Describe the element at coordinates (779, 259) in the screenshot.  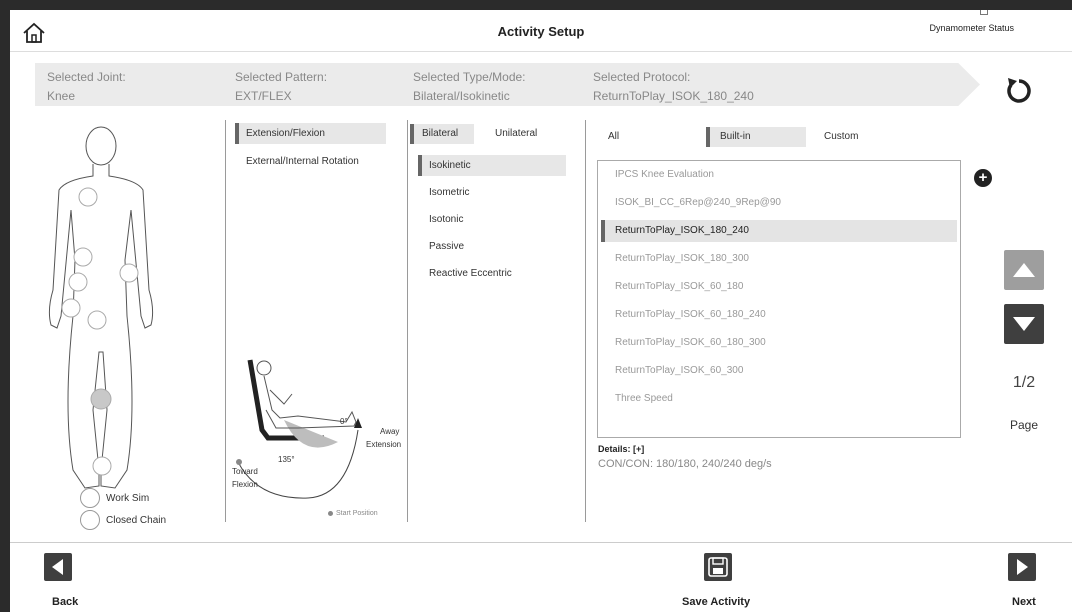
I see `protocol-item: ReturnToPlay_ISOK_180_300` at that location.